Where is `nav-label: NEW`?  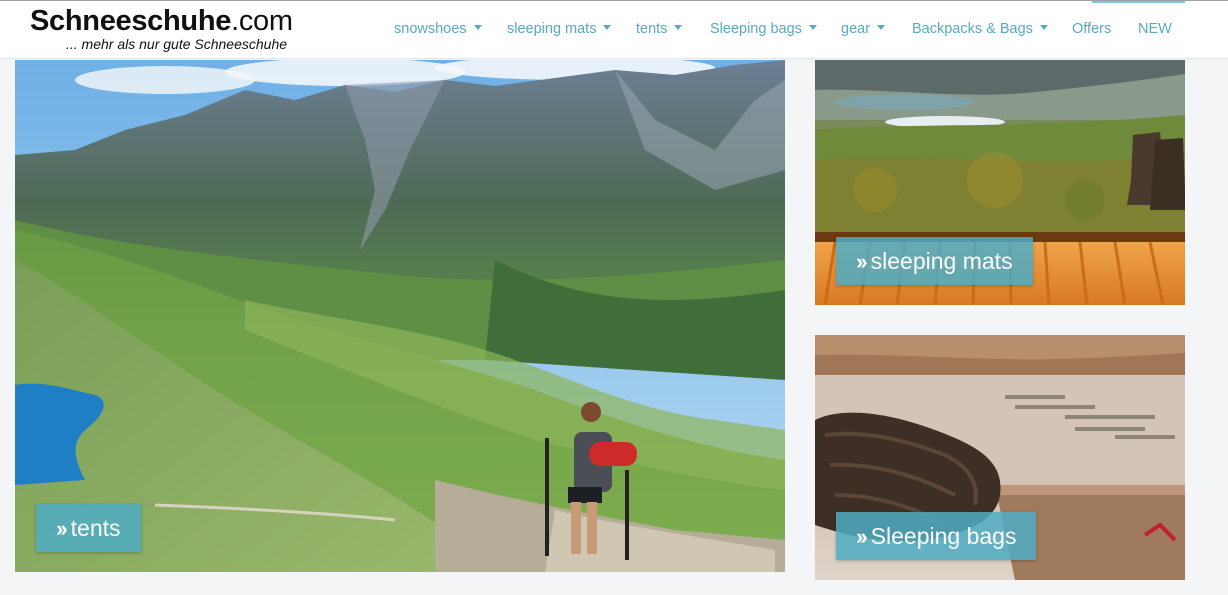 nav-label: NEW is located at coordinates (1155, 29).